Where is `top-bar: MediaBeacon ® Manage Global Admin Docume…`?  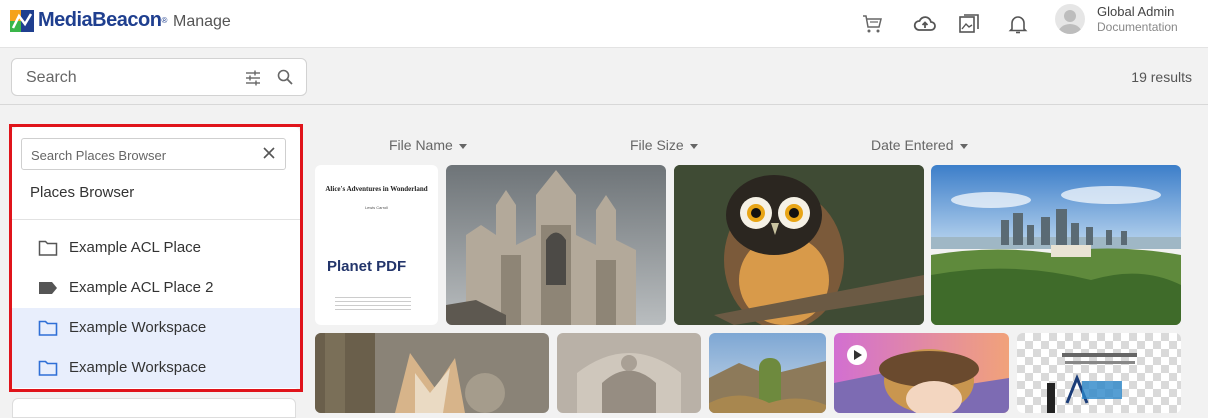
top-bar: MediaBeacon ® Manage Global Admin Docume… is located at coordinates (604, 24).